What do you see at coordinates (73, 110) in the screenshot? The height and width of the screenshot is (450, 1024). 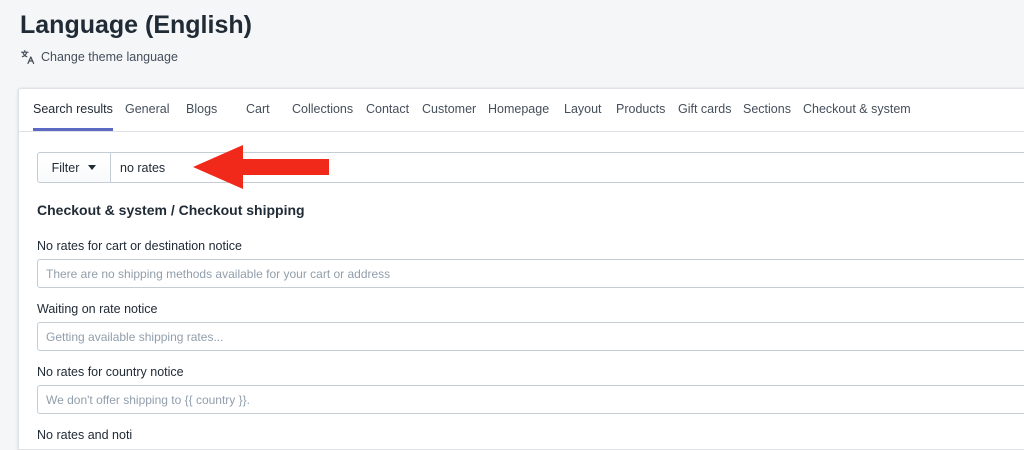 I see `tab-search-results: Search results` at bounding box center [73, 110].